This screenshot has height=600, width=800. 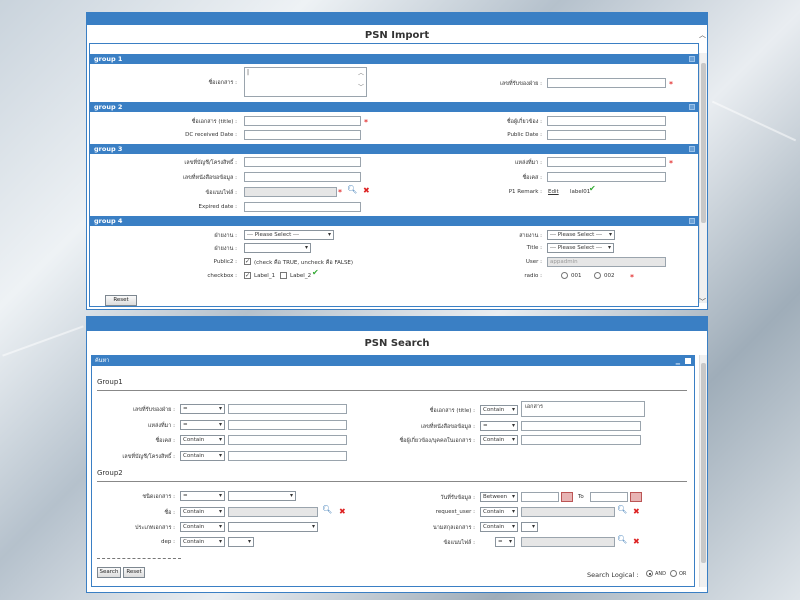 What do you see at coordinates (553, 192) in the screenshot?
I see `edit-link: Edit` at bounding box center [553, 192].